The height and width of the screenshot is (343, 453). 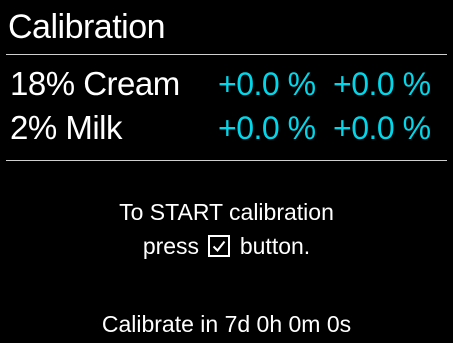 I want to click on instruction-button-text: button., so click(x=275, y=246).